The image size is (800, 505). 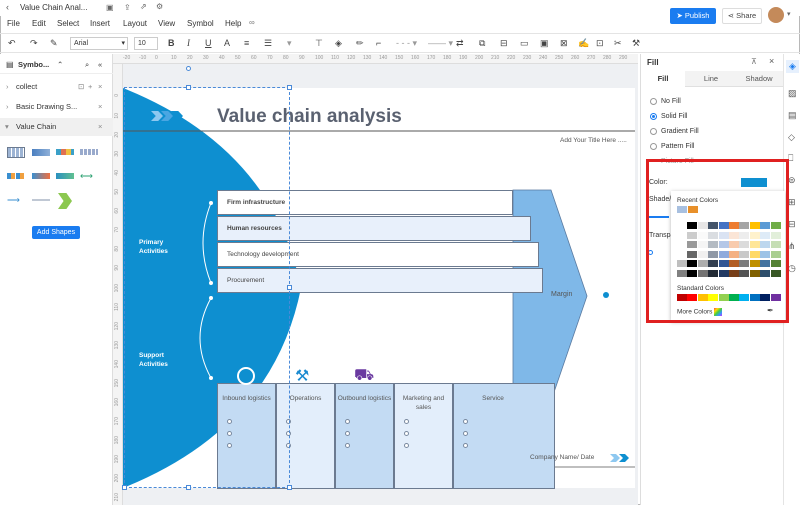 I want to click on collaborate-icon: ∞, so click(x=252, y=22).